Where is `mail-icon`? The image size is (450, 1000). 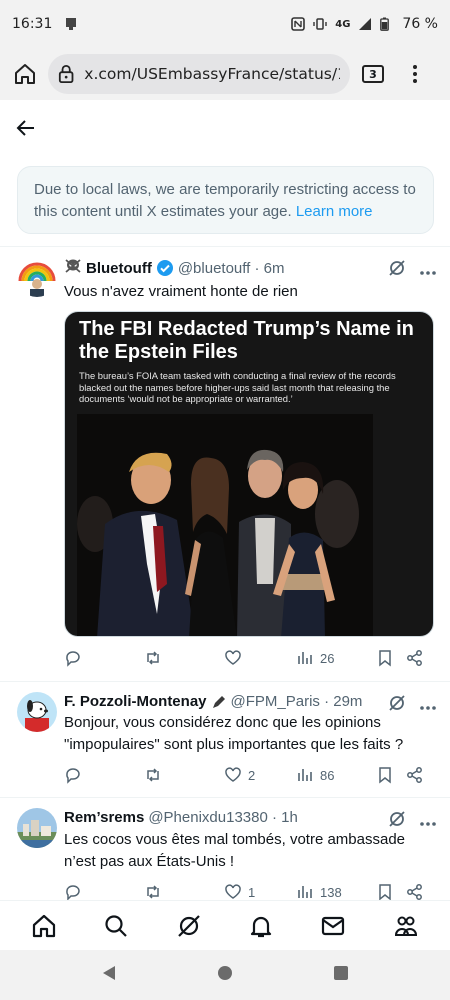
mail-icon is located at coordinates (333, 925).